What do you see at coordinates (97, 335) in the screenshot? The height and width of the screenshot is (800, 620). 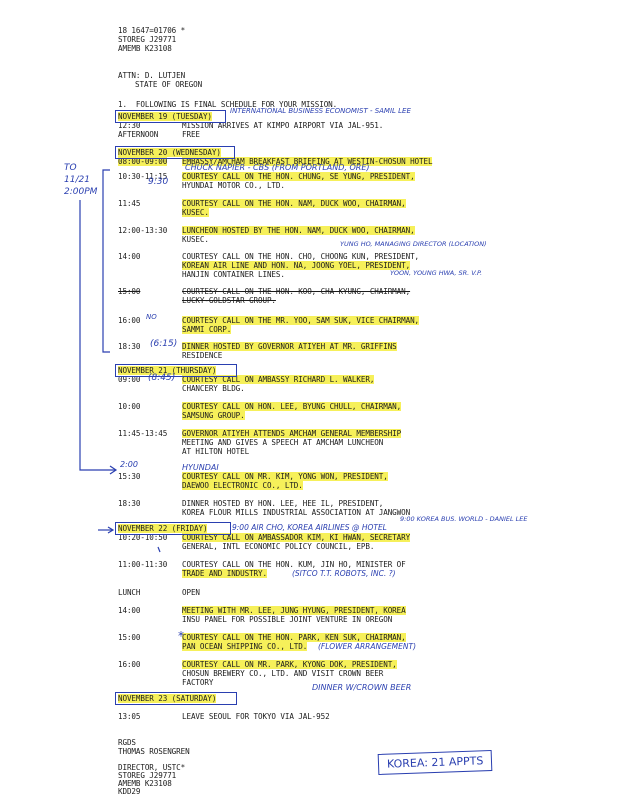 I see `arrow-to-1121-line` at bounding box center [97, 335].